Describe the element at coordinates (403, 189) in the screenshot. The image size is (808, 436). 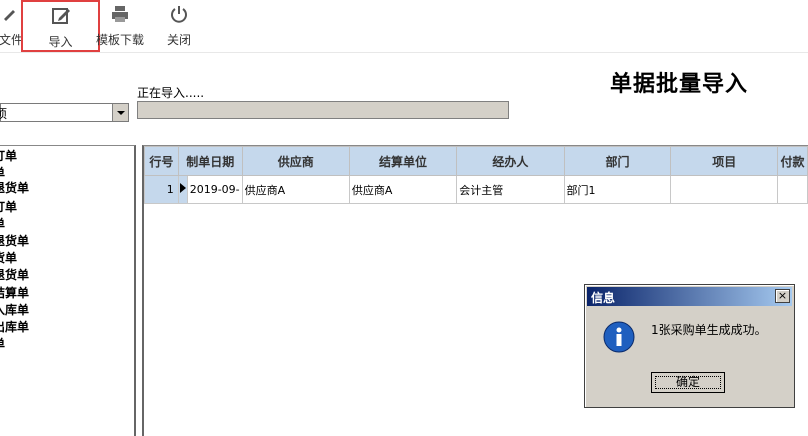
I see `cell-settlement: 供应商A` at that location.